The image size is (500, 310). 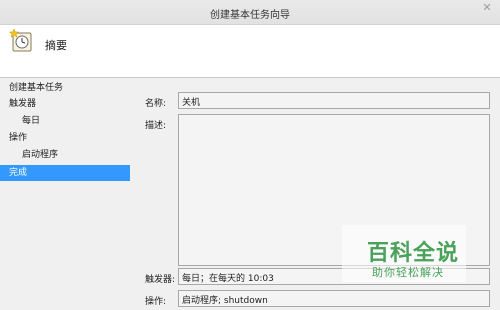 What do you see at coordinates (65, 121) in the screenshot?
I see `nav-item-daily: 每日` at bounding box center [65, 121].